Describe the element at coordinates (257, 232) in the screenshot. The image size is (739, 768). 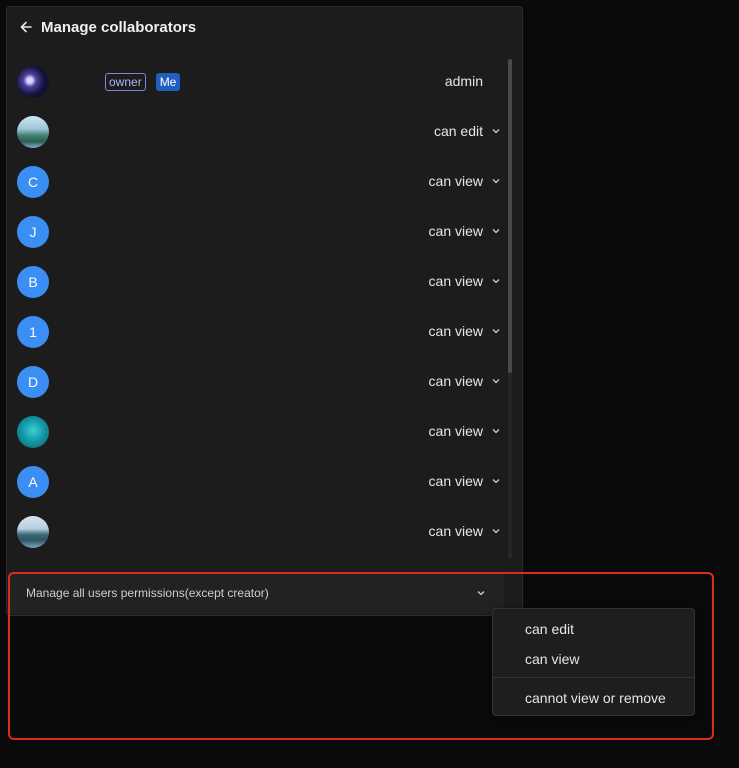
I see `collaborator-row: J can view` at that location.